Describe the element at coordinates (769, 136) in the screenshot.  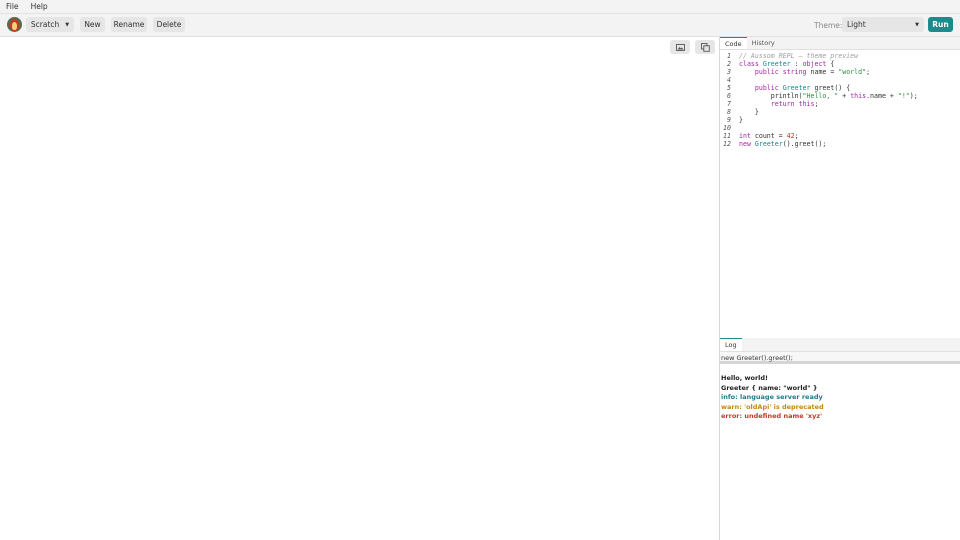
I see `code-text: int count = 42;` at that location.